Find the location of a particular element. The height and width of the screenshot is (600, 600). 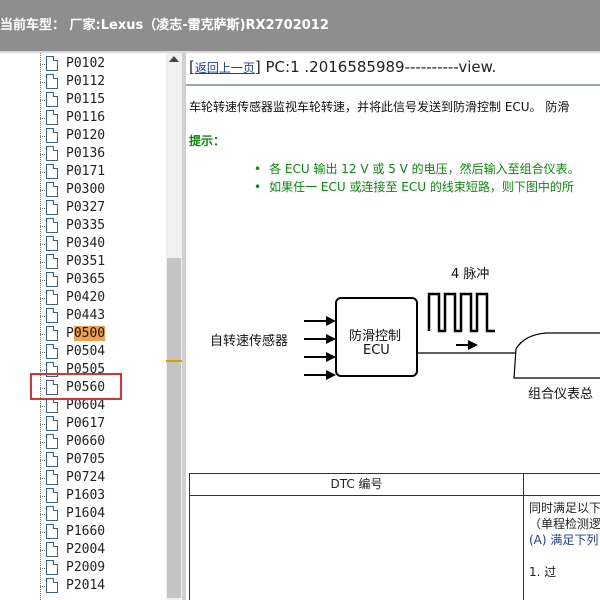

selection-highlight-box is located at coordinates (76, 386).